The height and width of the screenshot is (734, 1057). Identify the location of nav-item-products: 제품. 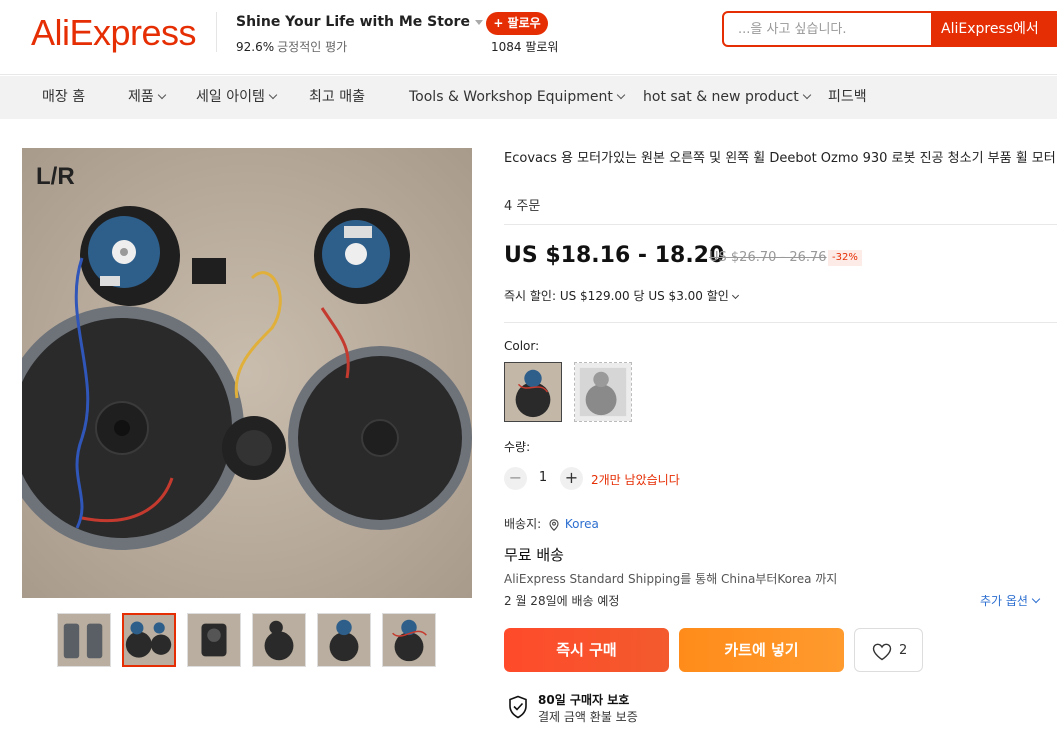
(147, 97).